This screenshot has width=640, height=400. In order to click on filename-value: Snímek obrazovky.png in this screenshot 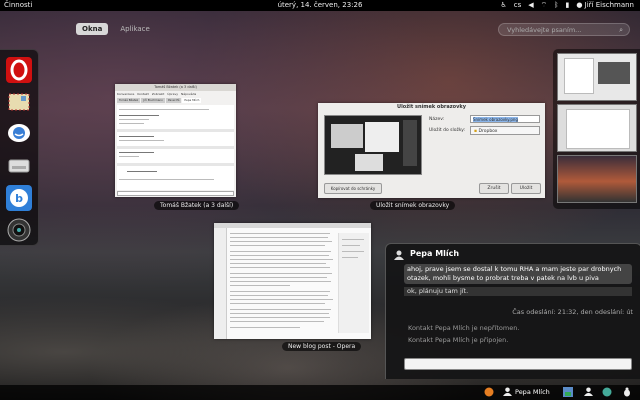, I will do `click(495, 119)`.